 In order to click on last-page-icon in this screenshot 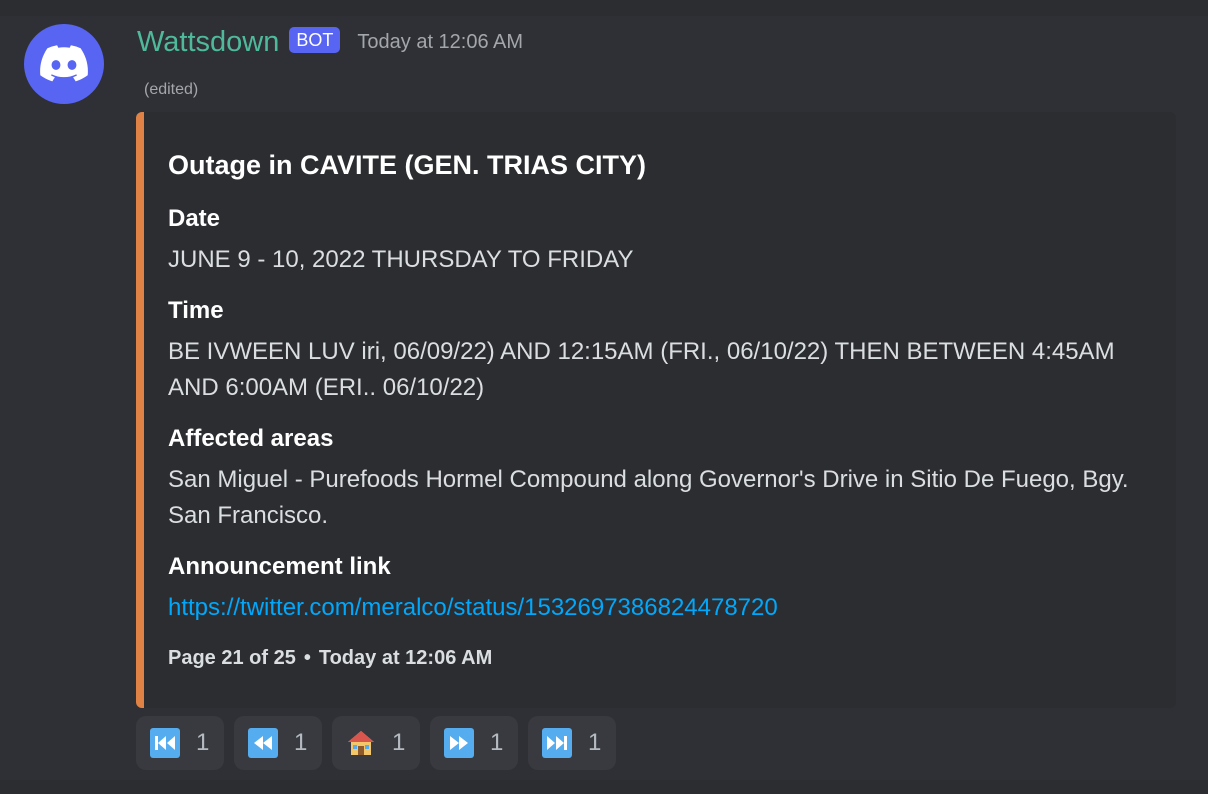, I will do `click(557, 743)`.